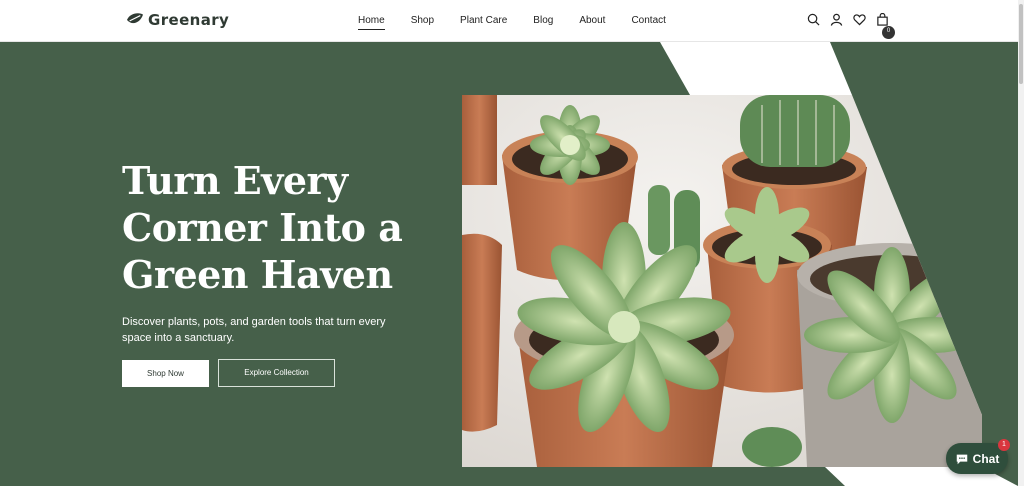 Image resolution: width=1024 pixels, height=486 pixels. What do you see at coordinates (986, 458) in the screenshot?
I see `chat-label: Chat` at bounding box center [986, 458].